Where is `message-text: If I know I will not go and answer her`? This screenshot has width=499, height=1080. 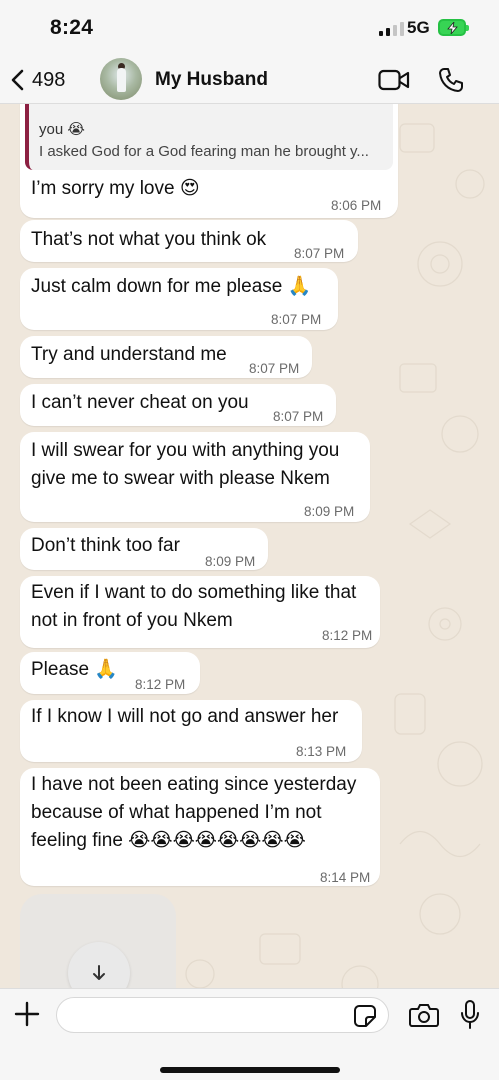
message-text: If I know I will not go and answer her is located at coordinates (185, 716).